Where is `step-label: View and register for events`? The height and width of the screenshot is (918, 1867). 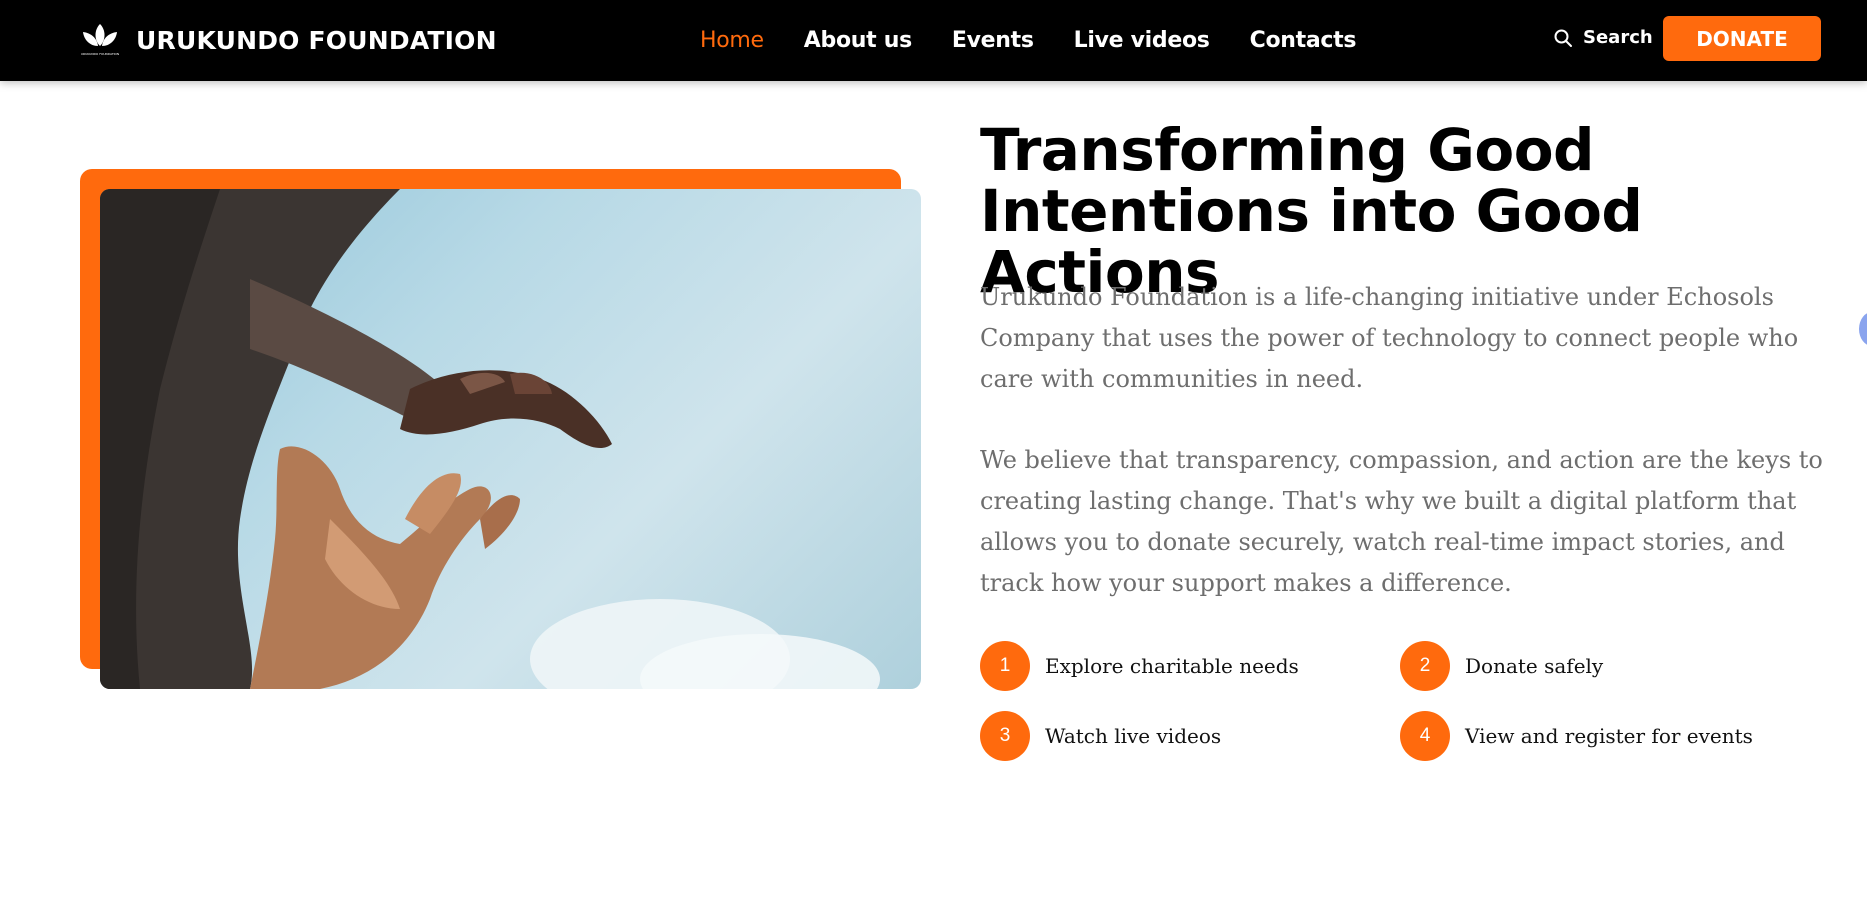 step-label: View and register for events is located at coordinates (1609, 736).